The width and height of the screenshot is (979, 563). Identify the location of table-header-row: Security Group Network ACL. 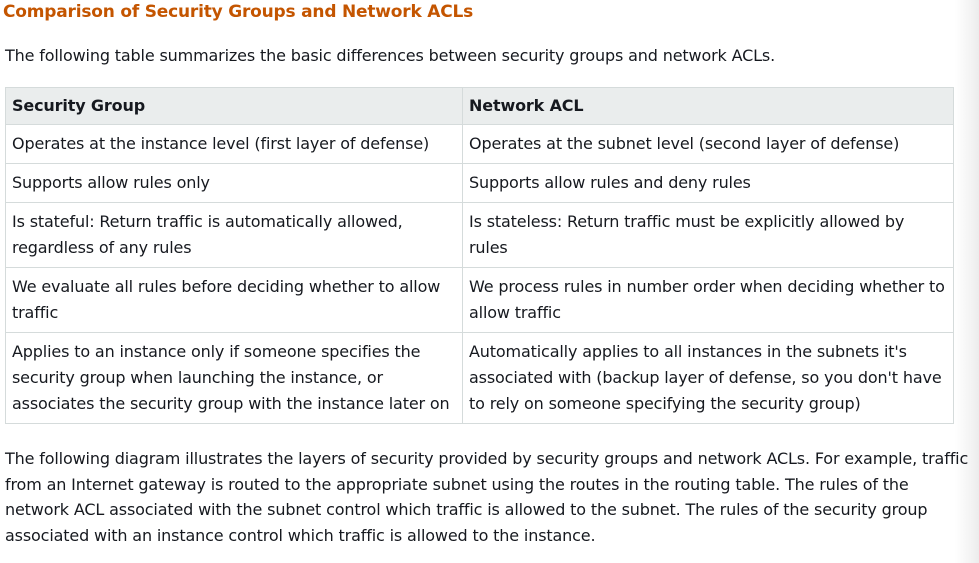
(479, 106).